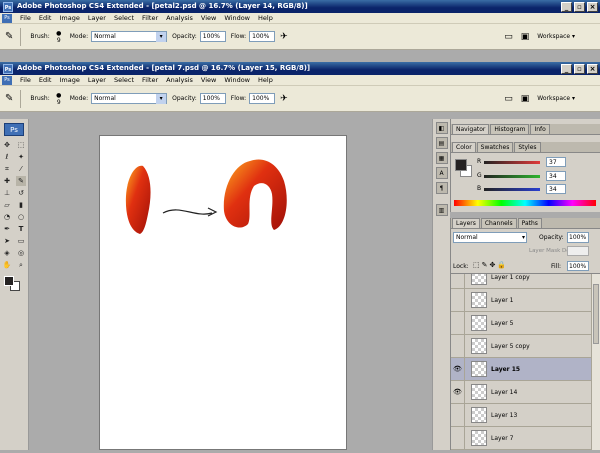 Image resolution: width=600 pixels, height=453 pixels. Describe the element at coordinates (566, 68) in the screenshot. I see `minimize-button: _` at that location.